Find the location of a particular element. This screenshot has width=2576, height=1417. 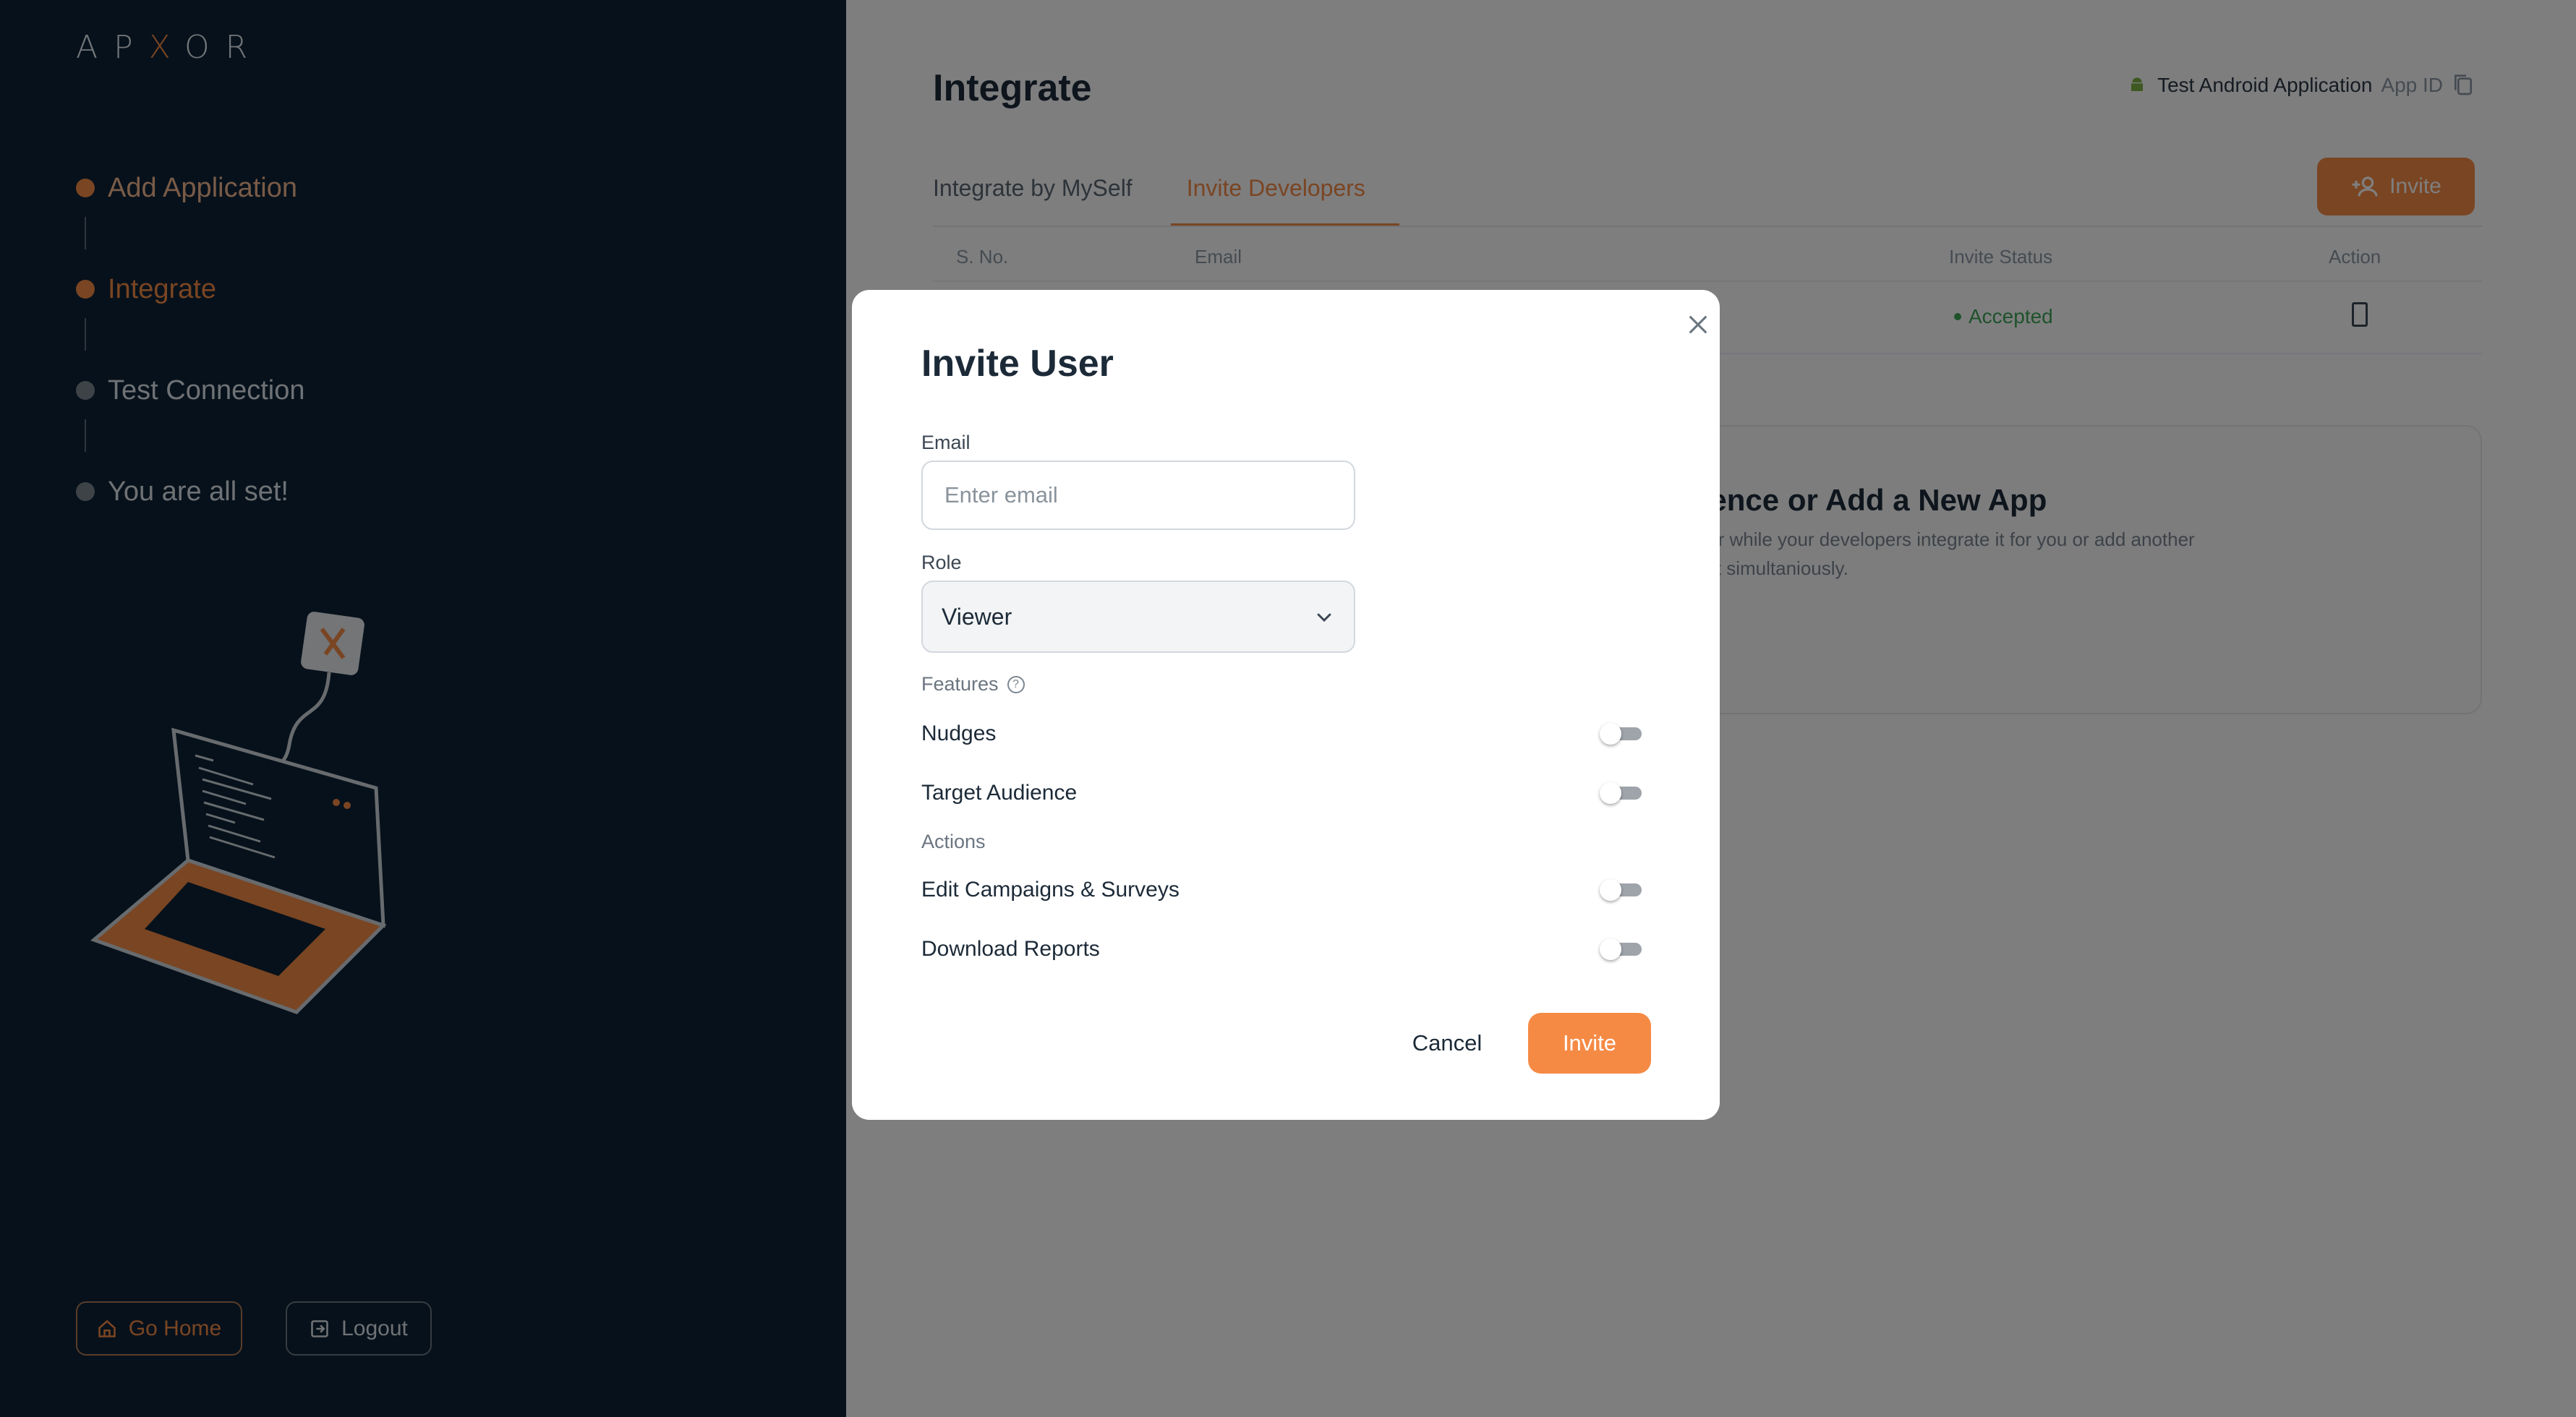

invite-submit-button: Invite is located at coordinates (1590, 1043).